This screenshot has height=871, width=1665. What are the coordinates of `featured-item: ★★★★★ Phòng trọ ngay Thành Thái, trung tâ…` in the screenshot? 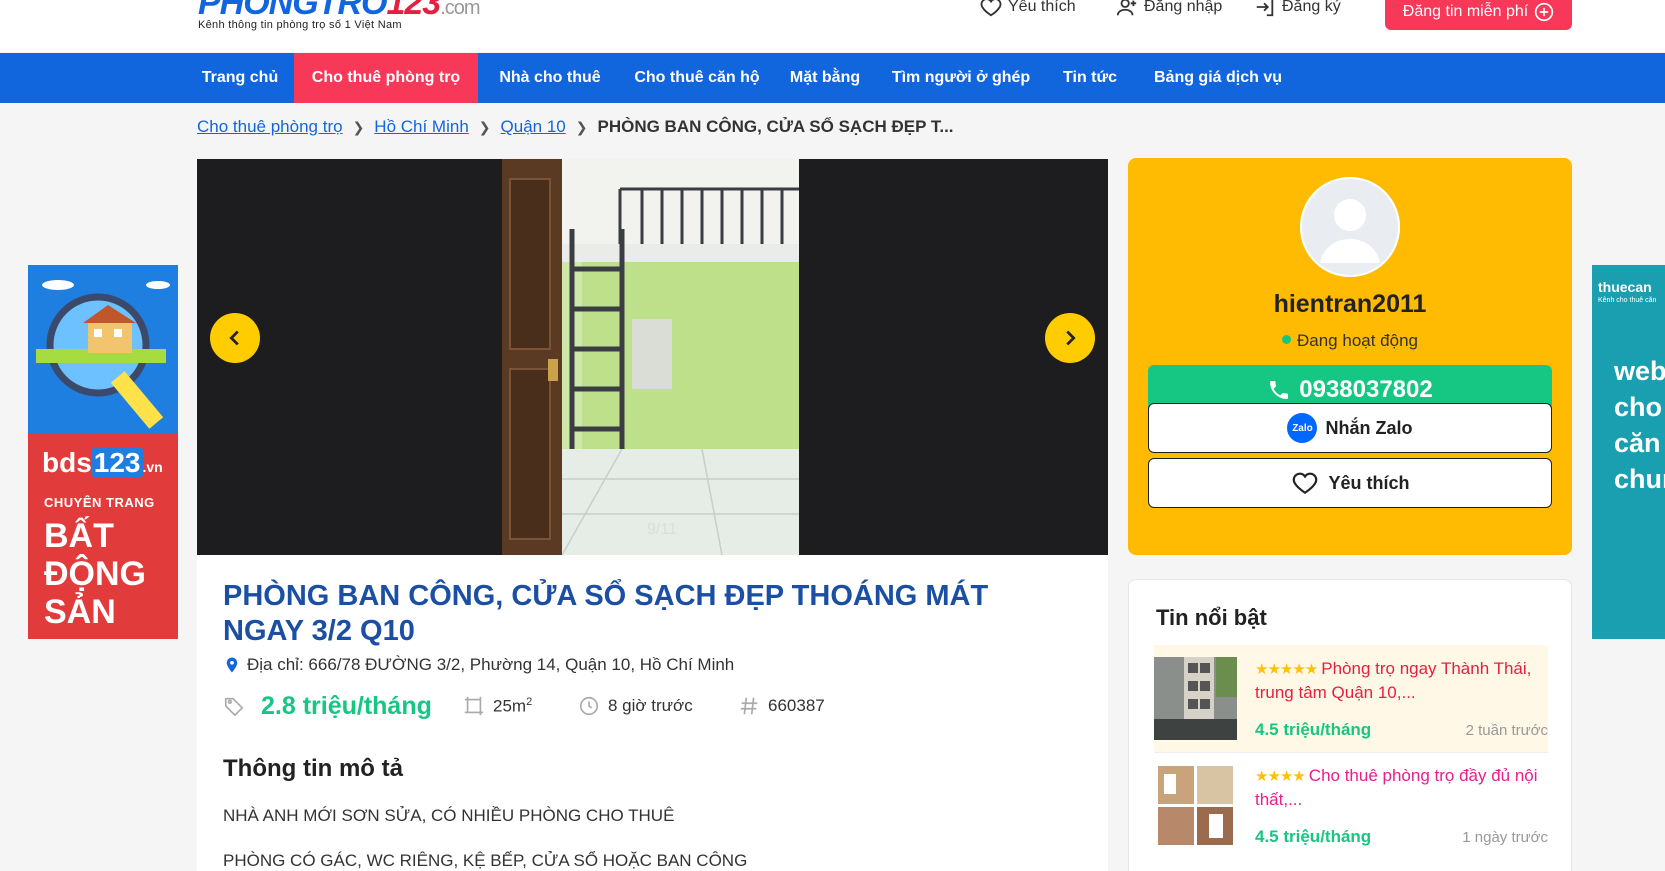 It's located at (1351, 698).